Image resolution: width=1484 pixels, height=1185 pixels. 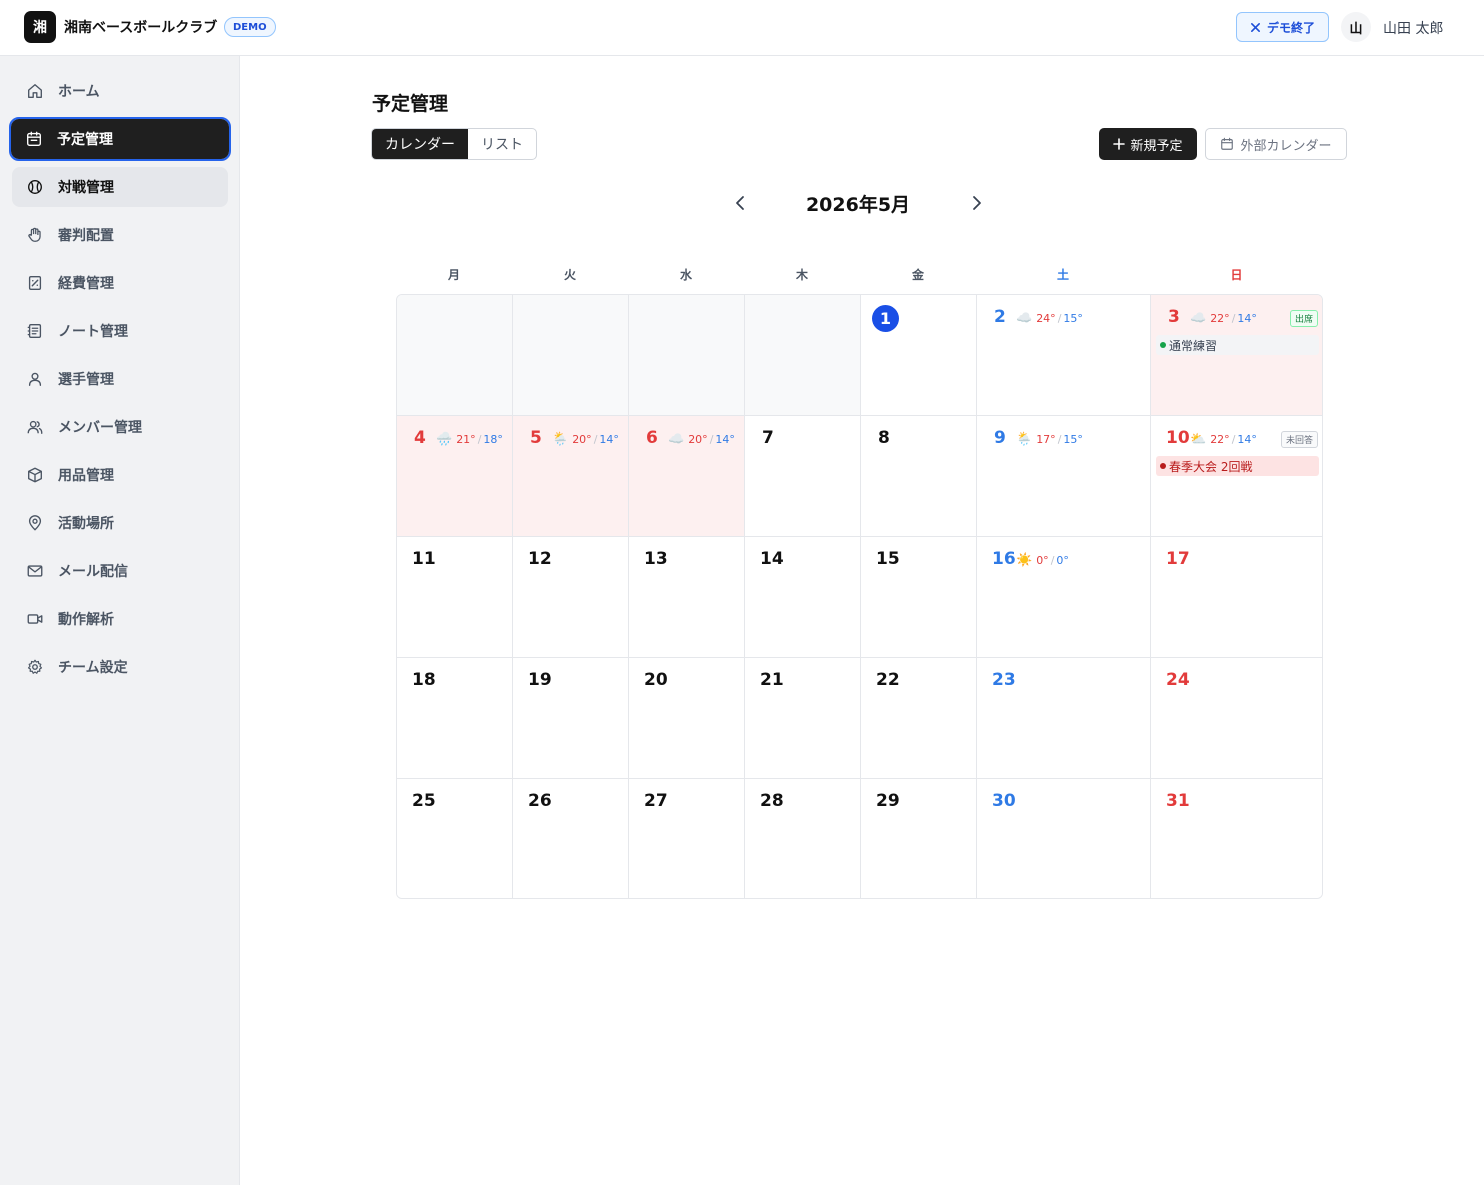 I want to click on day-number: 28, so click(x=772, y=801).